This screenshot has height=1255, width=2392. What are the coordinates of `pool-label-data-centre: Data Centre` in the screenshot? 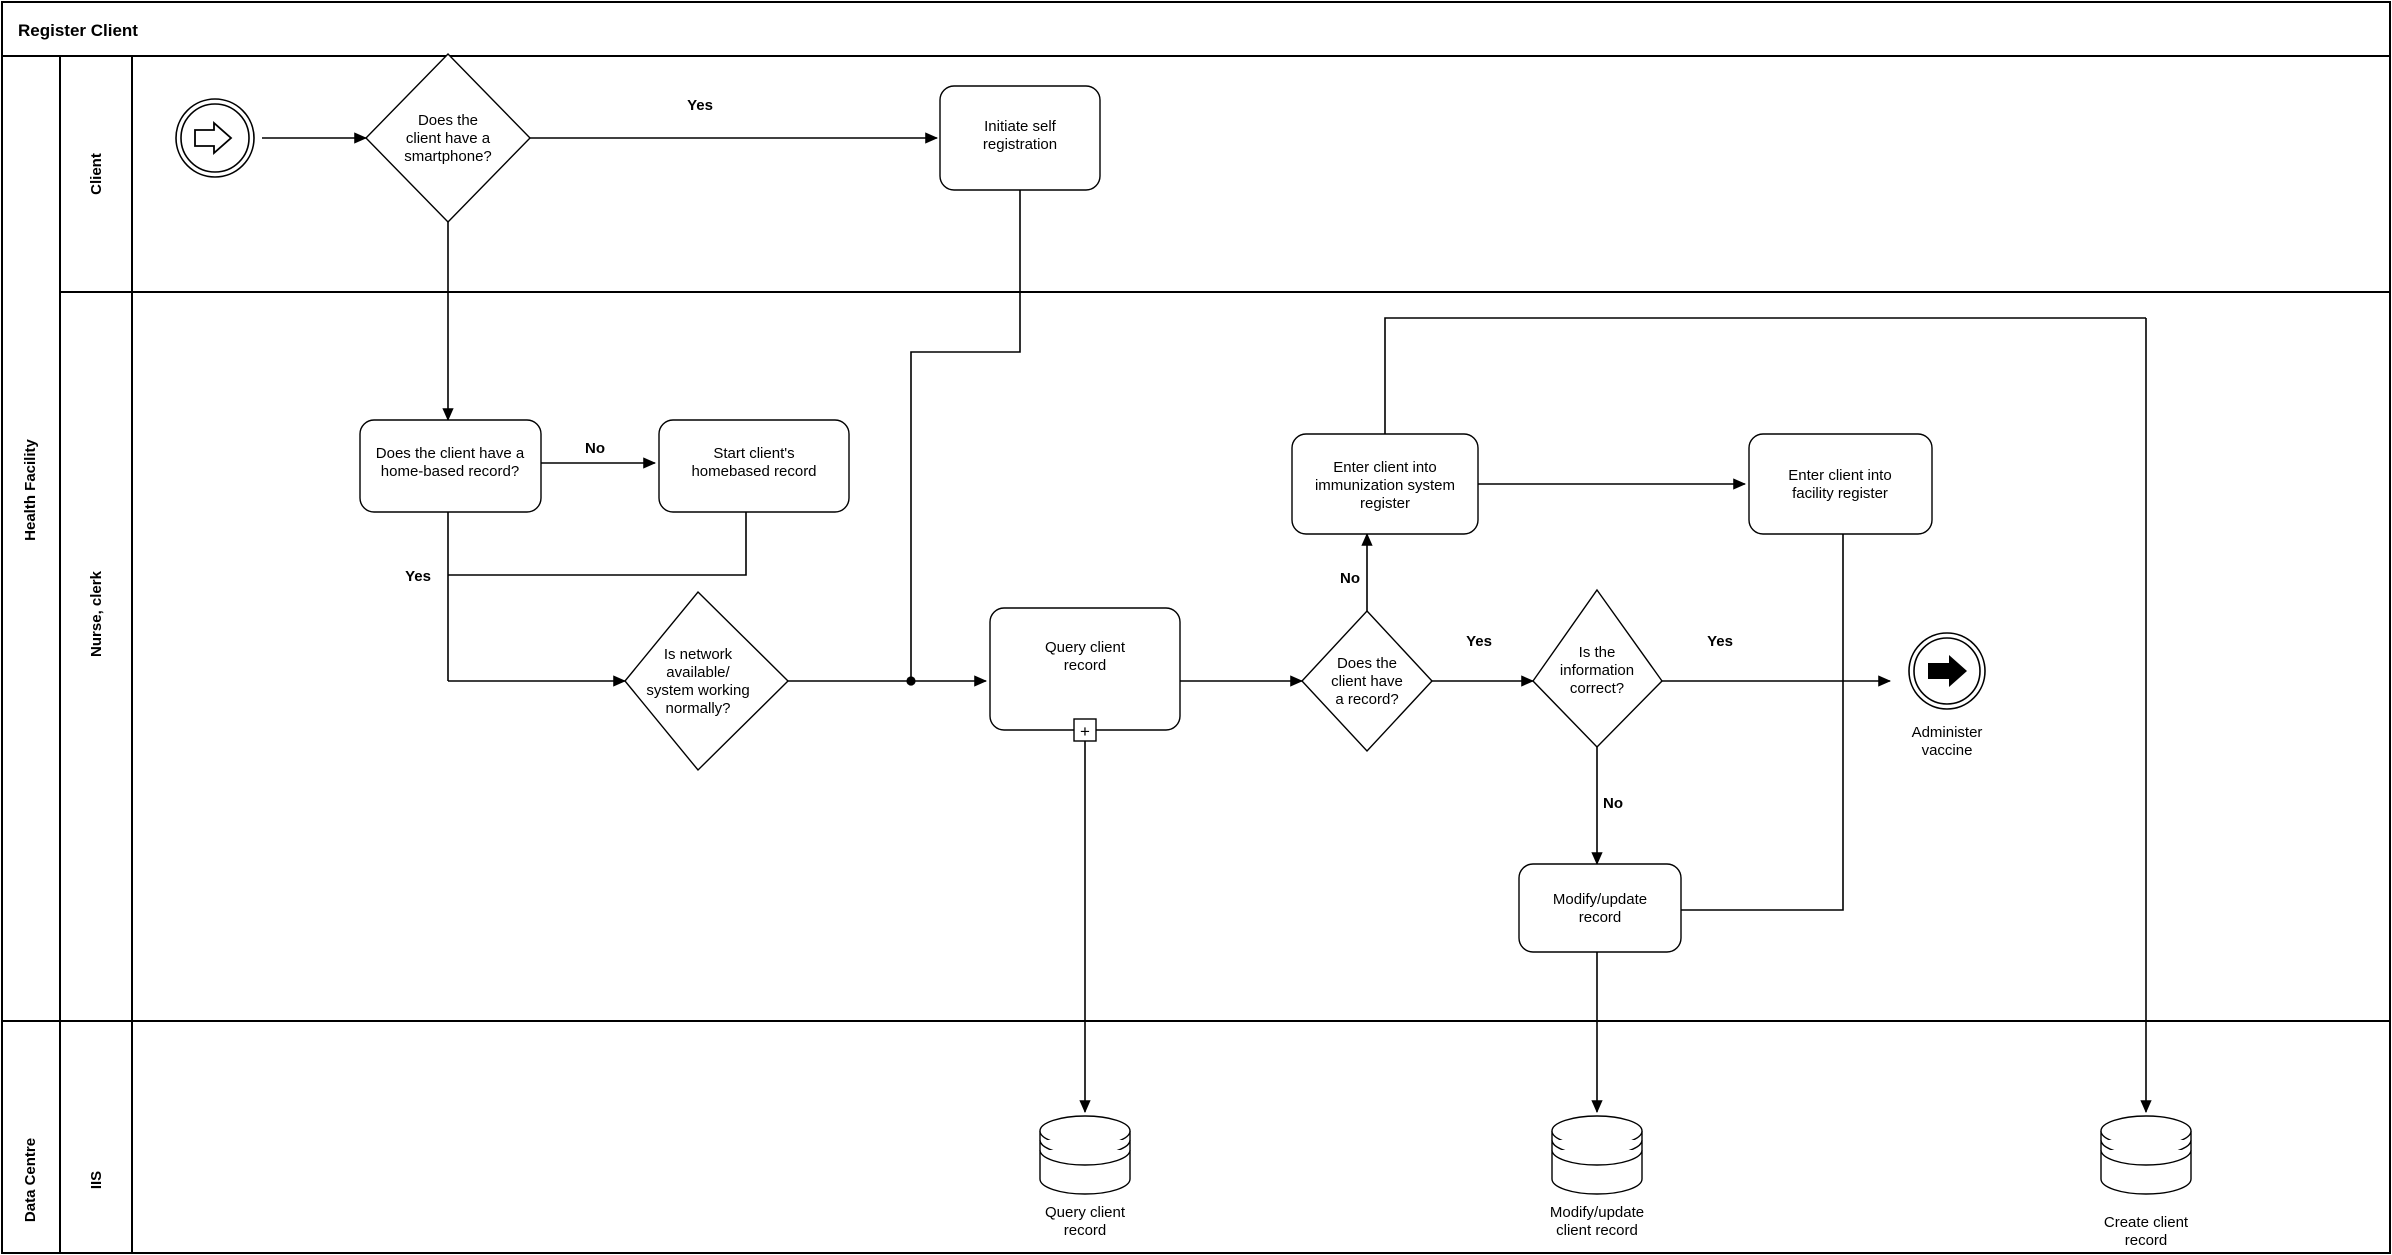 It's located at (30, 1180).